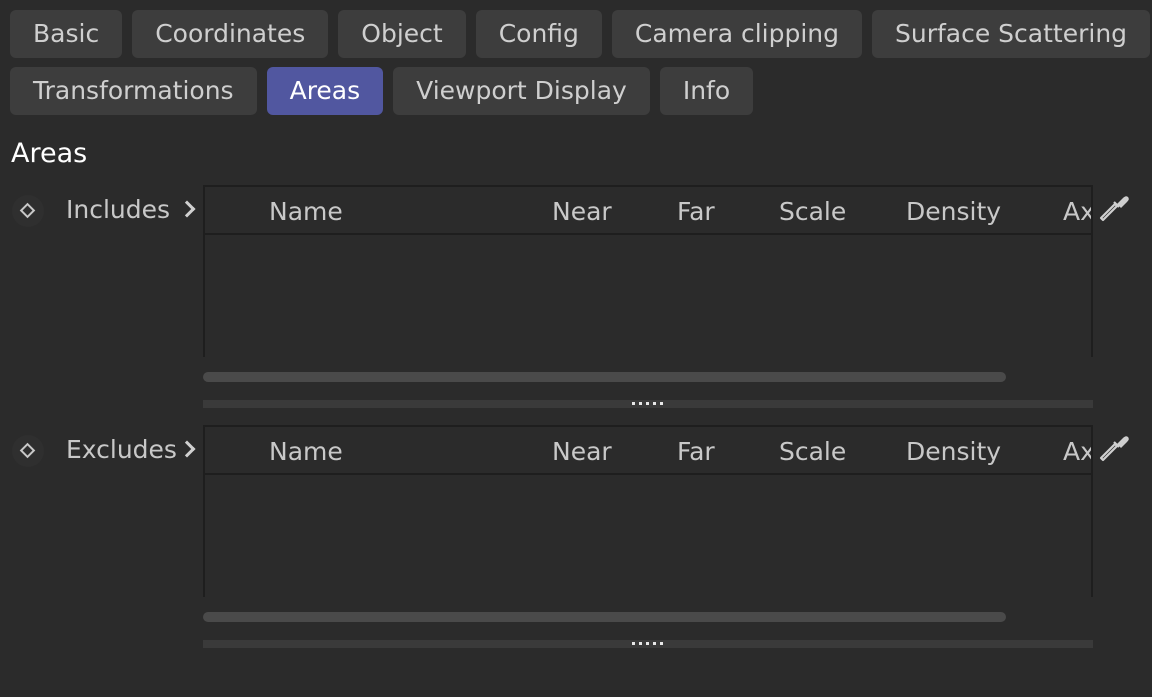 The height and width of the screenshot is (697, 1152). I want to click on includes-horizontal-scrollbar, so click(604, 377).